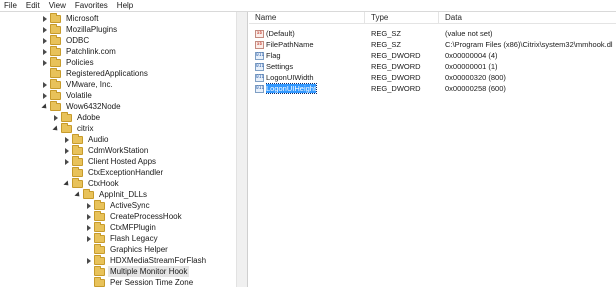 The image size is (616, 287). I want to click on value-data: 0x00000258 (600), so click(475, 88).